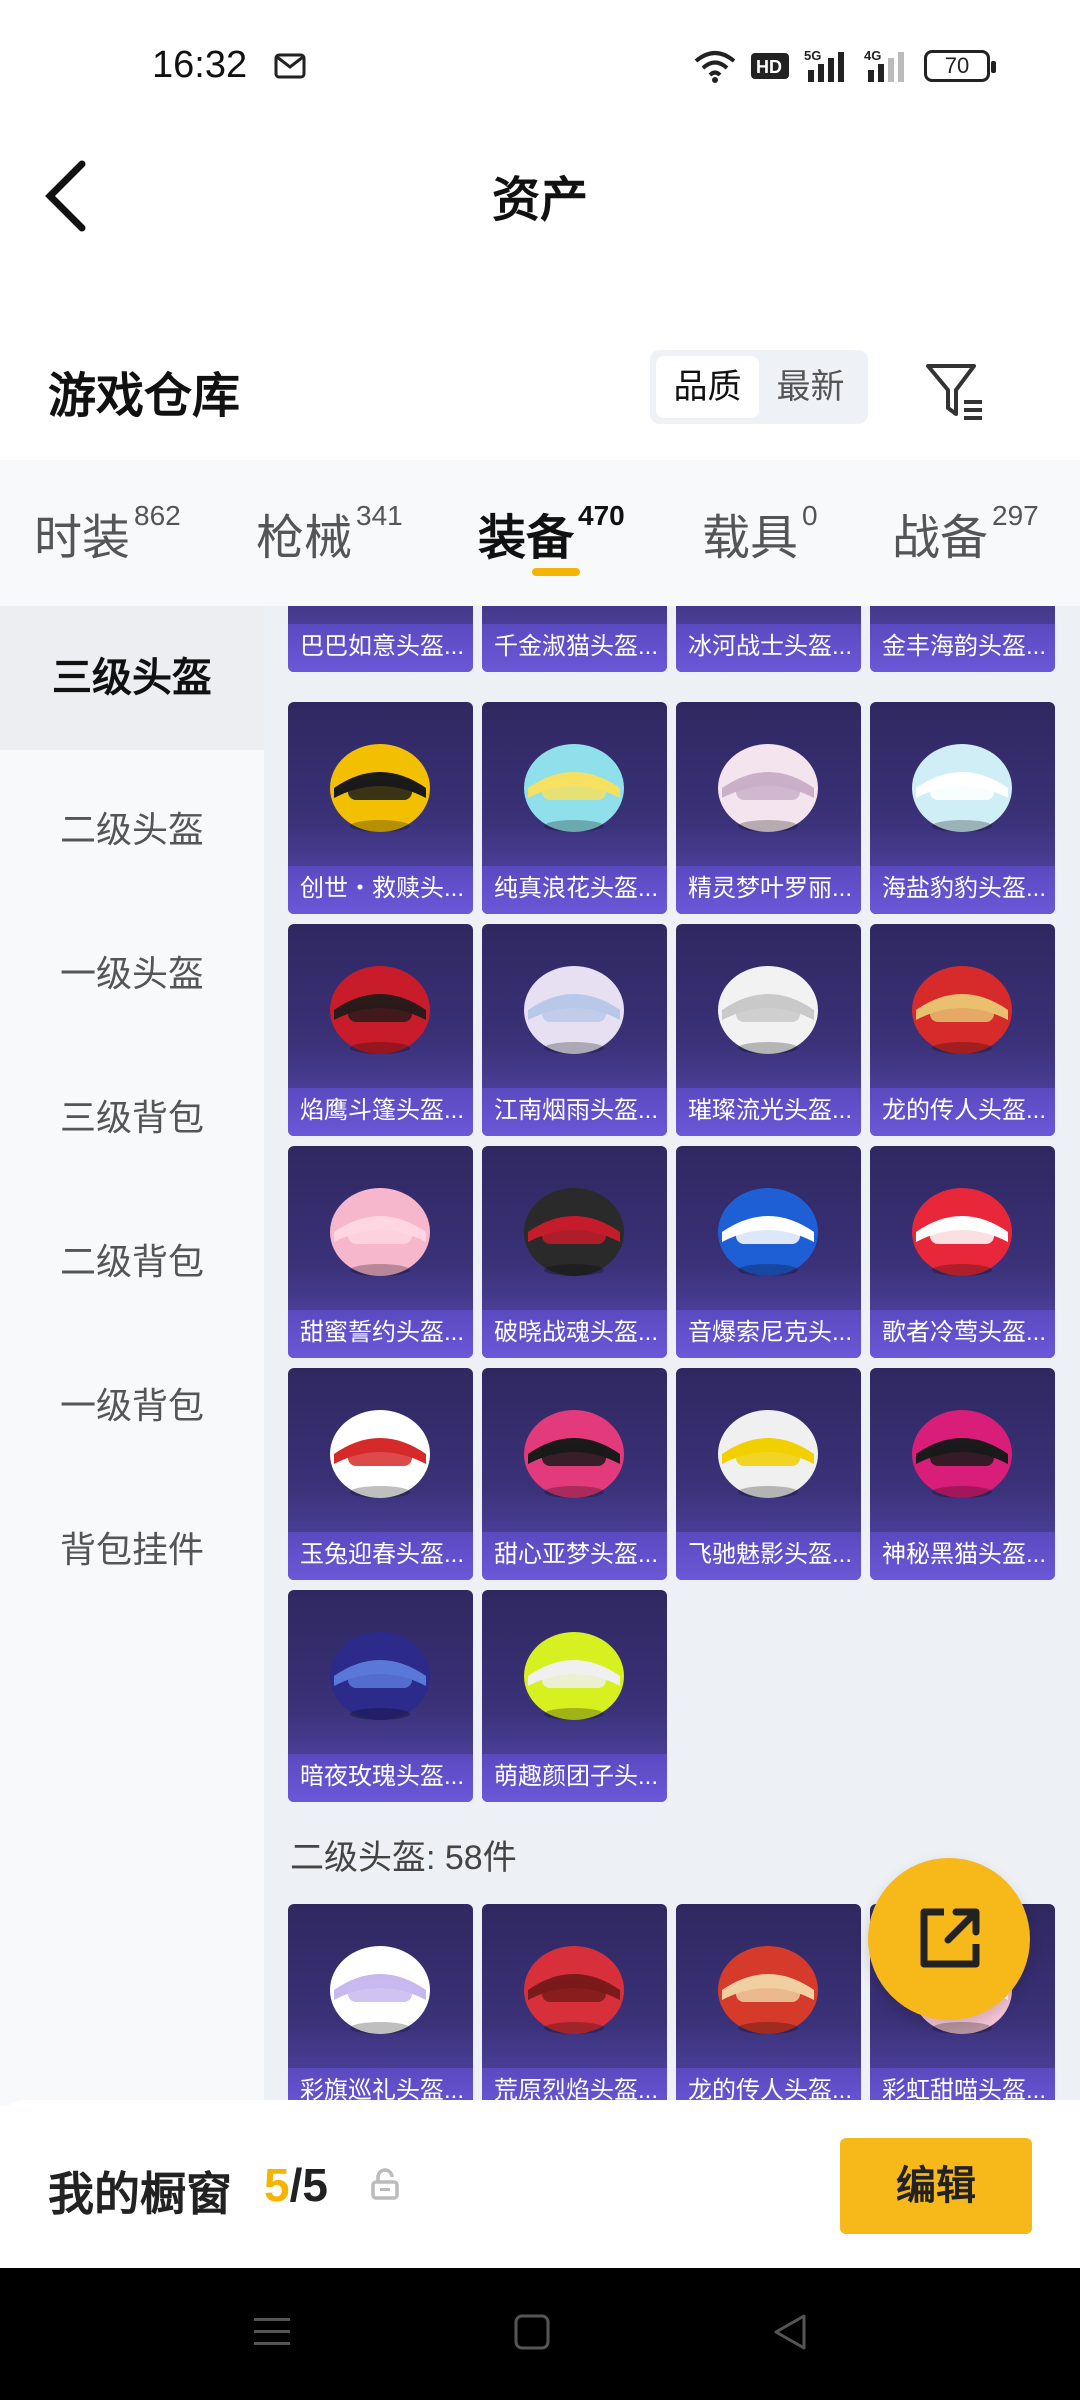  I want to click on signal-4g-icon: 4G, so click(884, 65).